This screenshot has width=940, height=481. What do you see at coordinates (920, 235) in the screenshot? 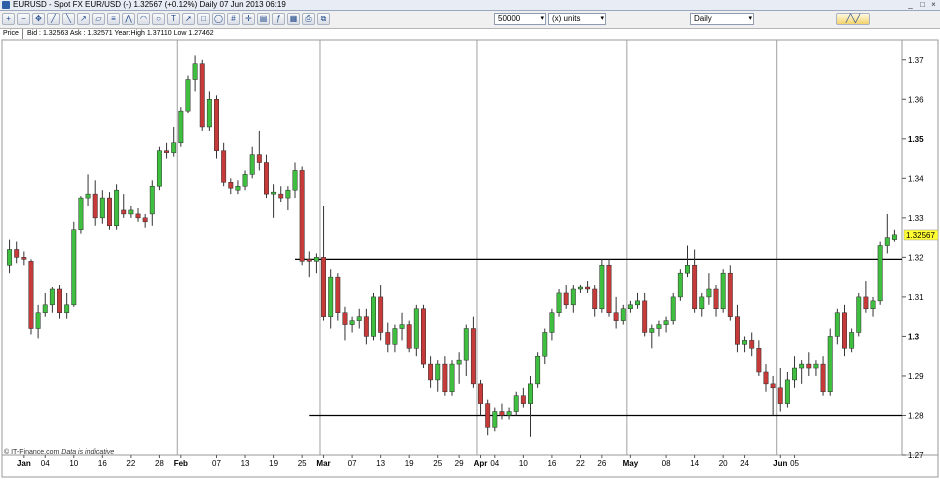
I see `current-price-label: 1.32567` at bounding box center [920, 235].